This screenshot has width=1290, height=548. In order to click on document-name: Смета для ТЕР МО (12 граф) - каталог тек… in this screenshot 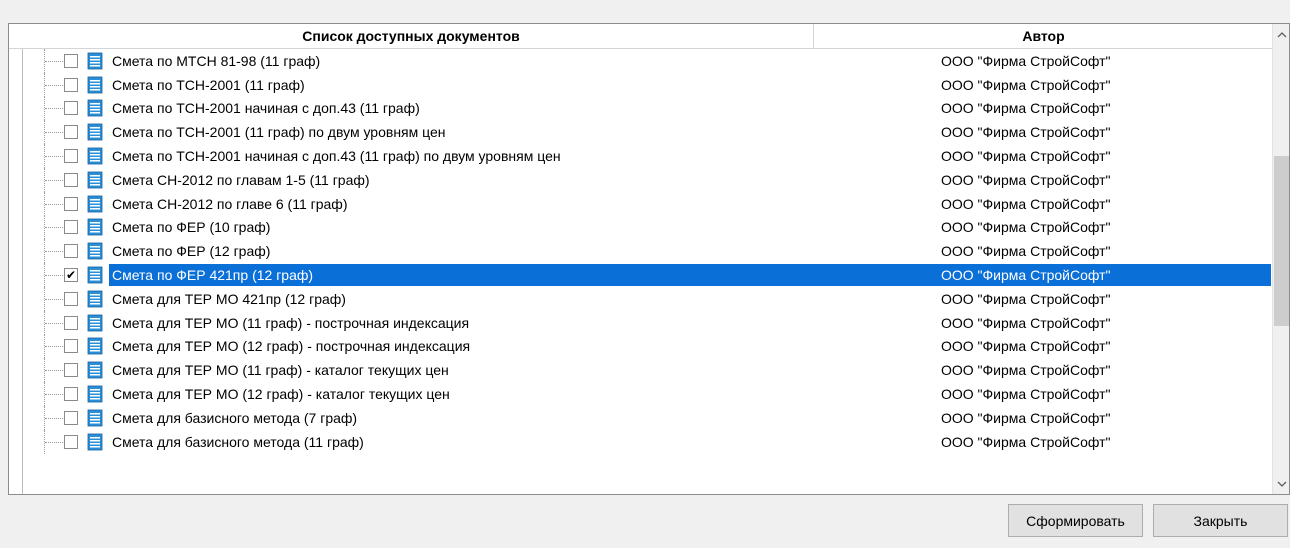, I will do `click(281, 394)`.